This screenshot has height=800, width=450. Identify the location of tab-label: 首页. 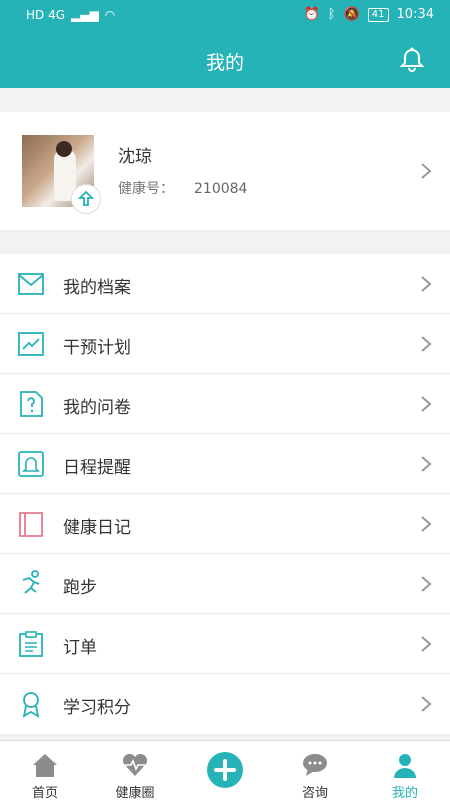
(44, 793).